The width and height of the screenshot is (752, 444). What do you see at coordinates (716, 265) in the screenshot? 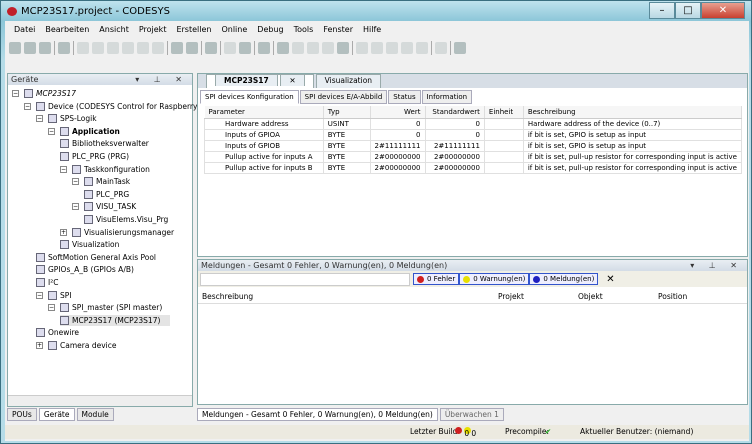
I see `messages-controls: ▾ ⊥ ✕` at bounding box center [716, 265].